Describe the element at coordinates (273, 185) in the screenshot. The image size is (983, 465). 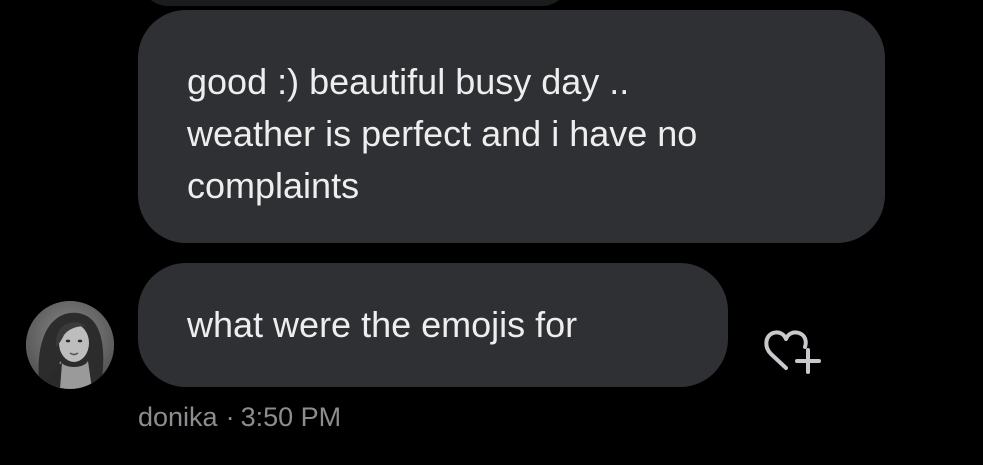
I see `message-text-line: complaints` at that location.